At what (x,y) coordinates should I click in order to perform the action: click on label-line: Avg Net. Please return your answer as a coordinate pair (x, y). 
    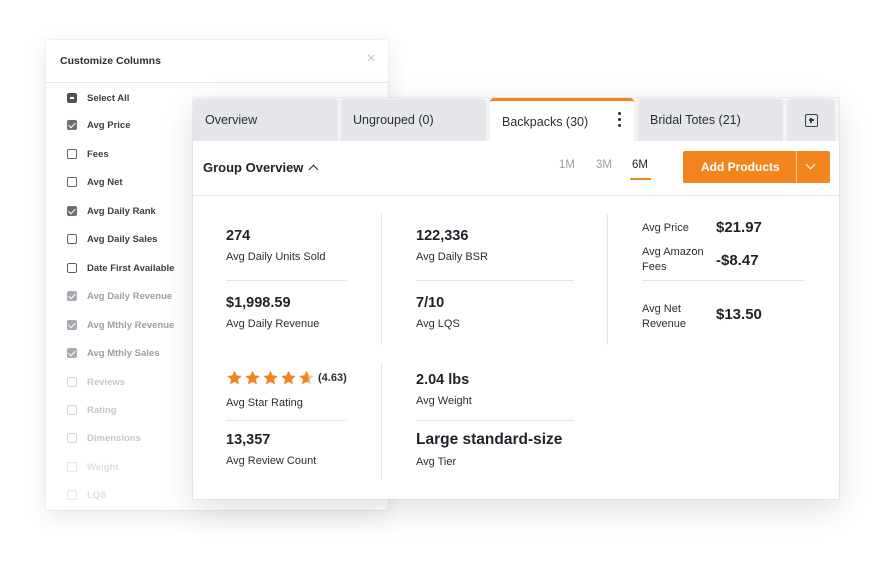
    Looking at the image, I should click on (661, 309).